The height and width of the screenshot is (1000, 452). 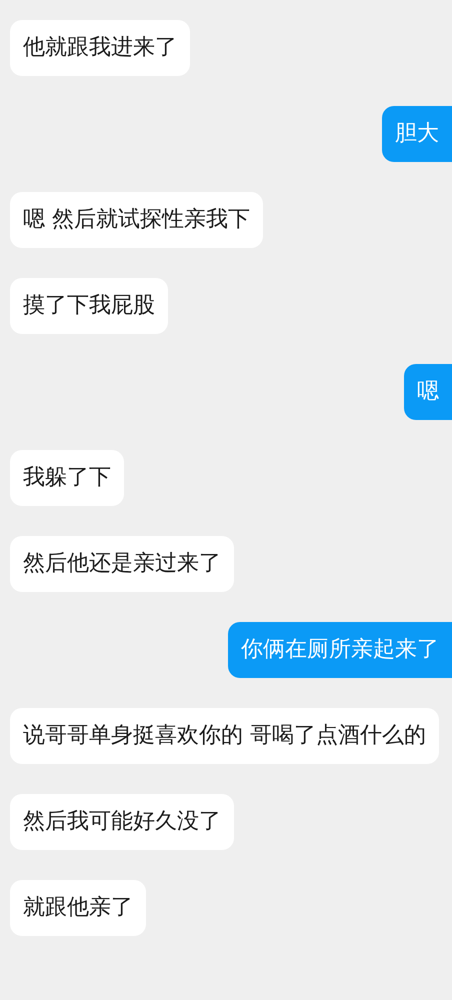 What do you see at coordinates (417, 134) in the screenshot?
I see `message-bubble: 胆大` at bounding box center [417, 134].